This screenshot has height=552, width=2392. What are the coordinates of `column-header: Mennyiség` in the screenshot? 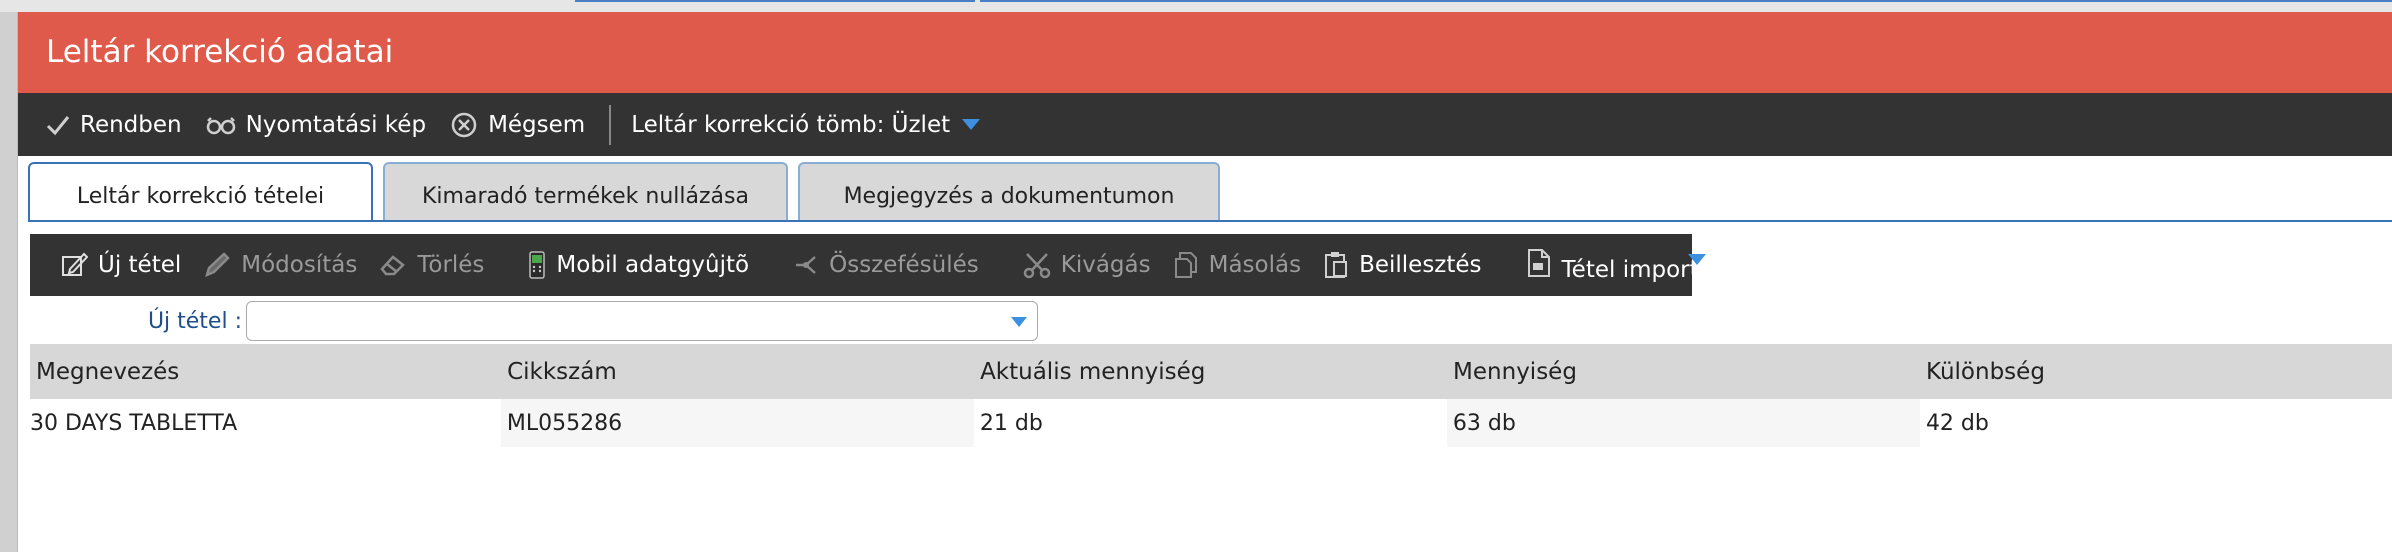 It's located at (1683, 372).